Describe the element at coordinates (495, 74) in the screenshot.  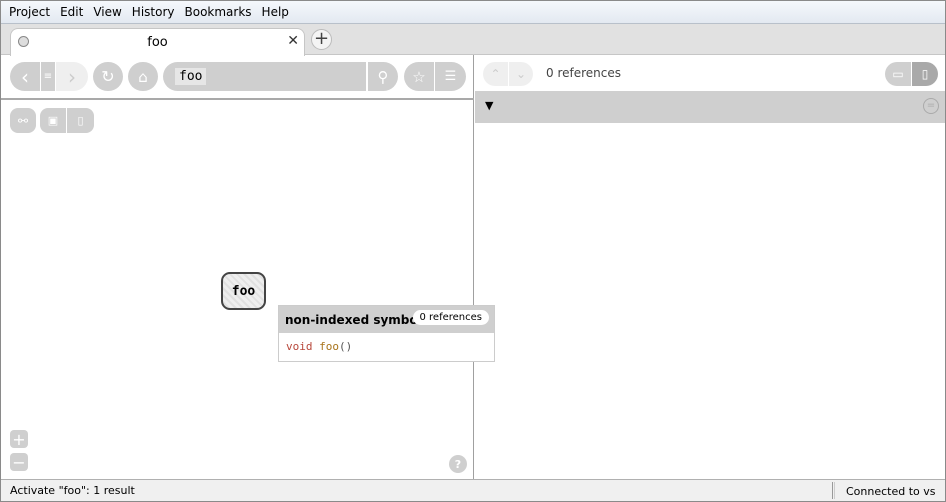
I see `previous-reference-button: ⌃` at that location.